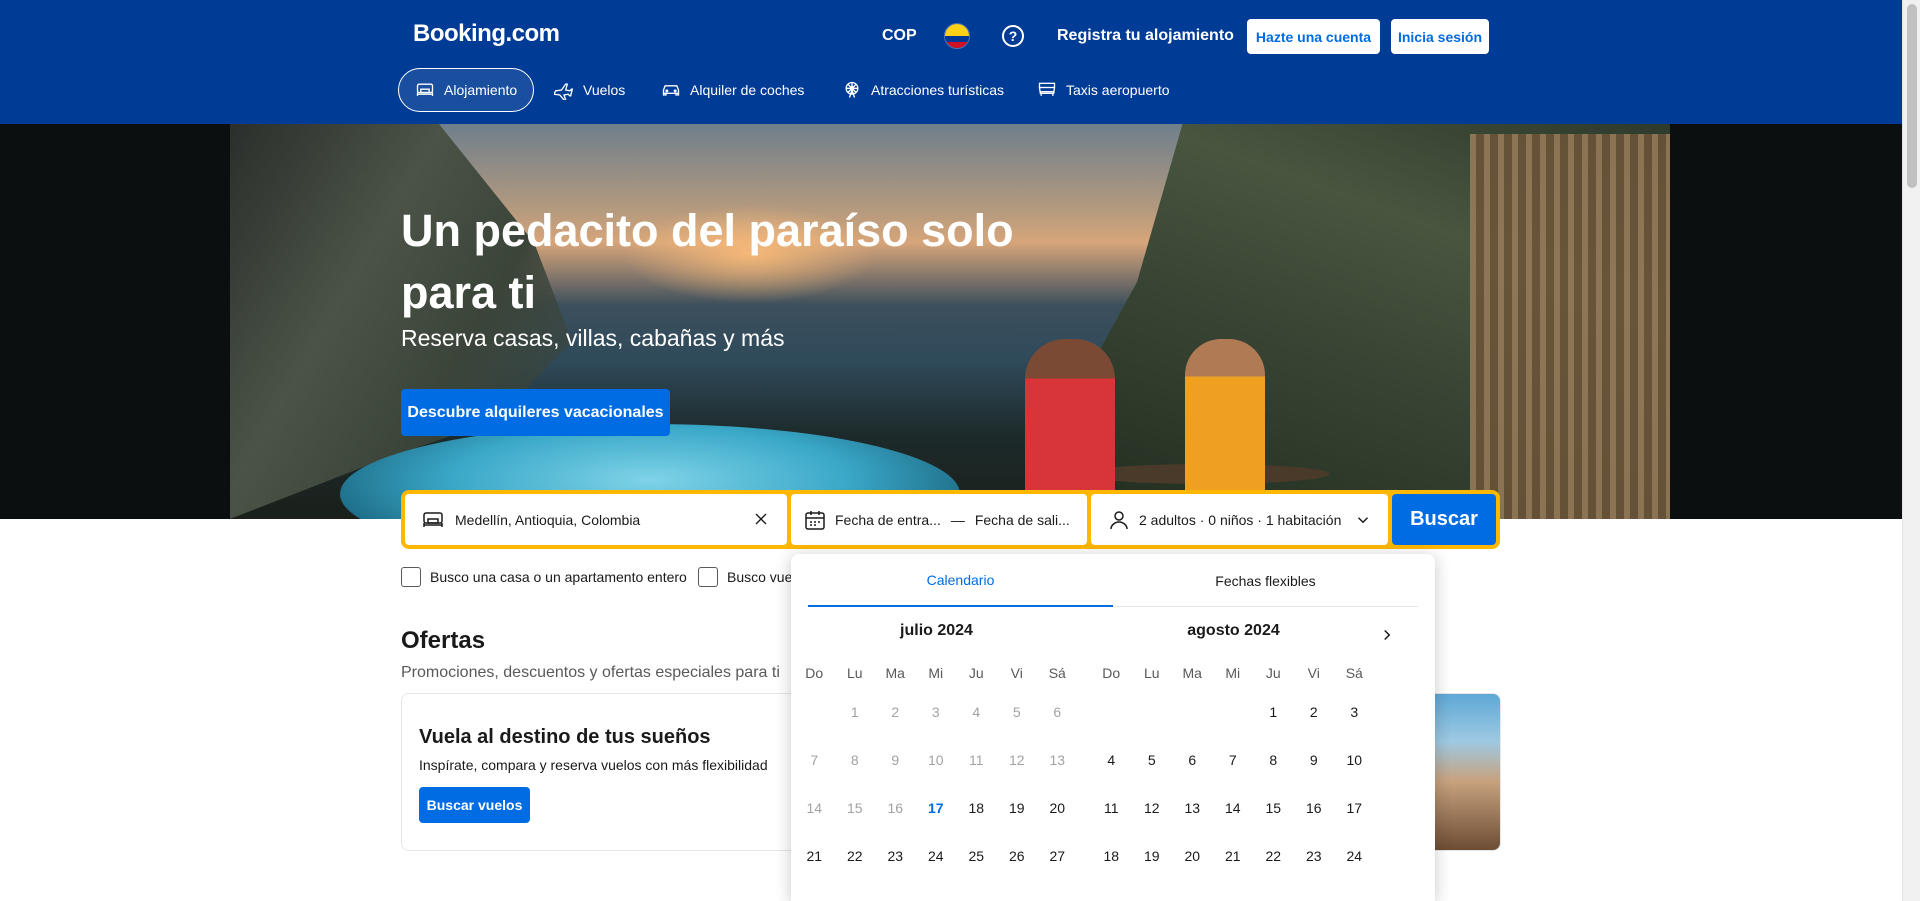  Describe the element at coordinates (1057, 856) in the screenshot. I see `calendar-day: 27` at that location.